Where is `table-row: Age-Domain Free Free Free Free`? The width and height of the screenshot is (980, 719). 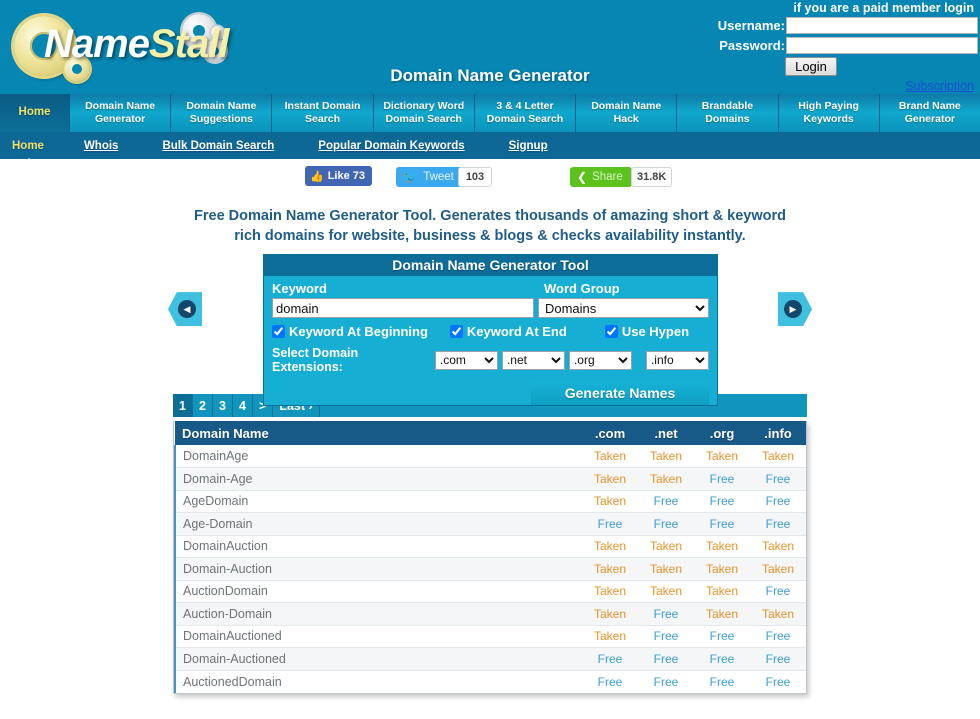
table-row: Age-Domain Free Free Free Free is located at coordinates (490, 524).